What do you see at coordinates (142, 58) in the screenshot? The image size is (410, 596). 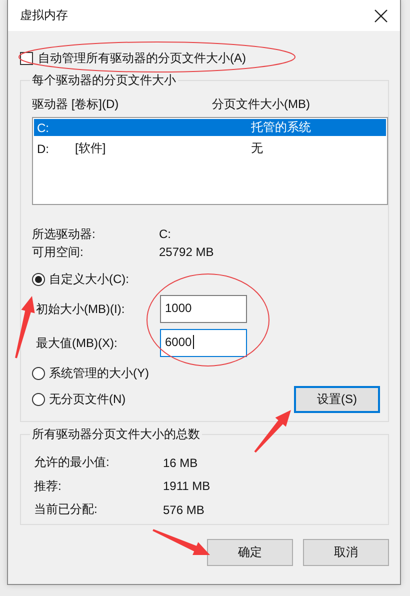 I see `checkbox-label: 自动管理所有驱动器的分页文件大小(A)` at bounding box center [142, 58].